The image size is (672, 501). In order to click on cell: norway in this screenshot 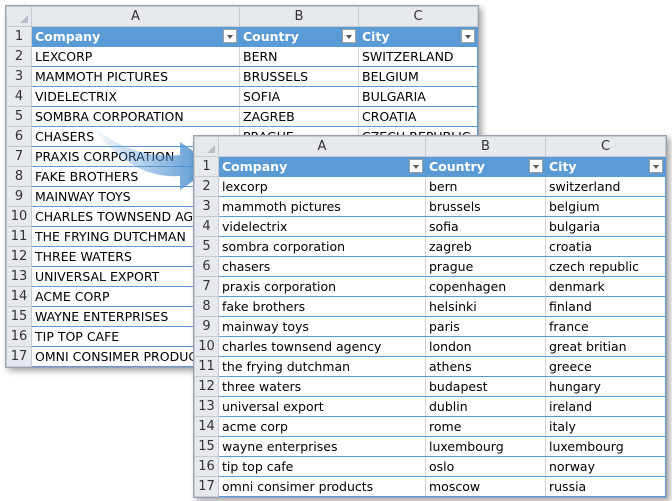, I will do `click(605, 466)`.